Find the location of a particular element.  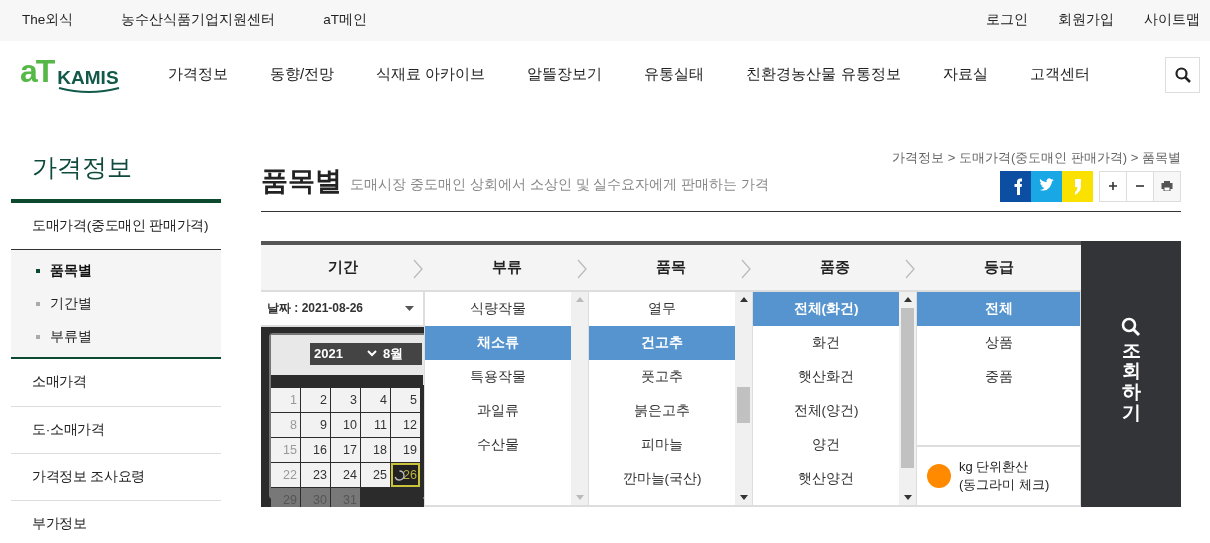

top-link: 사이트맵 is located at coordinates (1172, 20).